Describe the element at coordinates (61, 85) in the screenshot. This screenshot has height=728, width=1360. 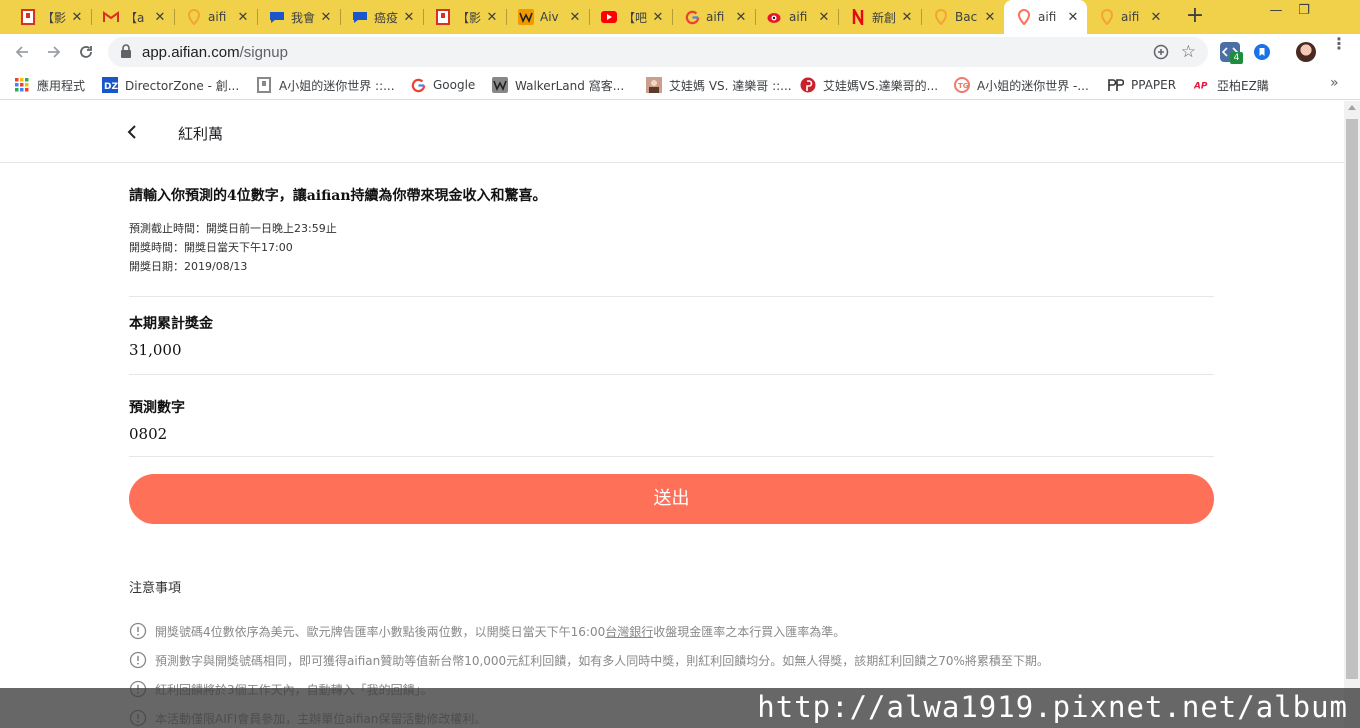
I see `bookmark-label: 應用程式` at that location.